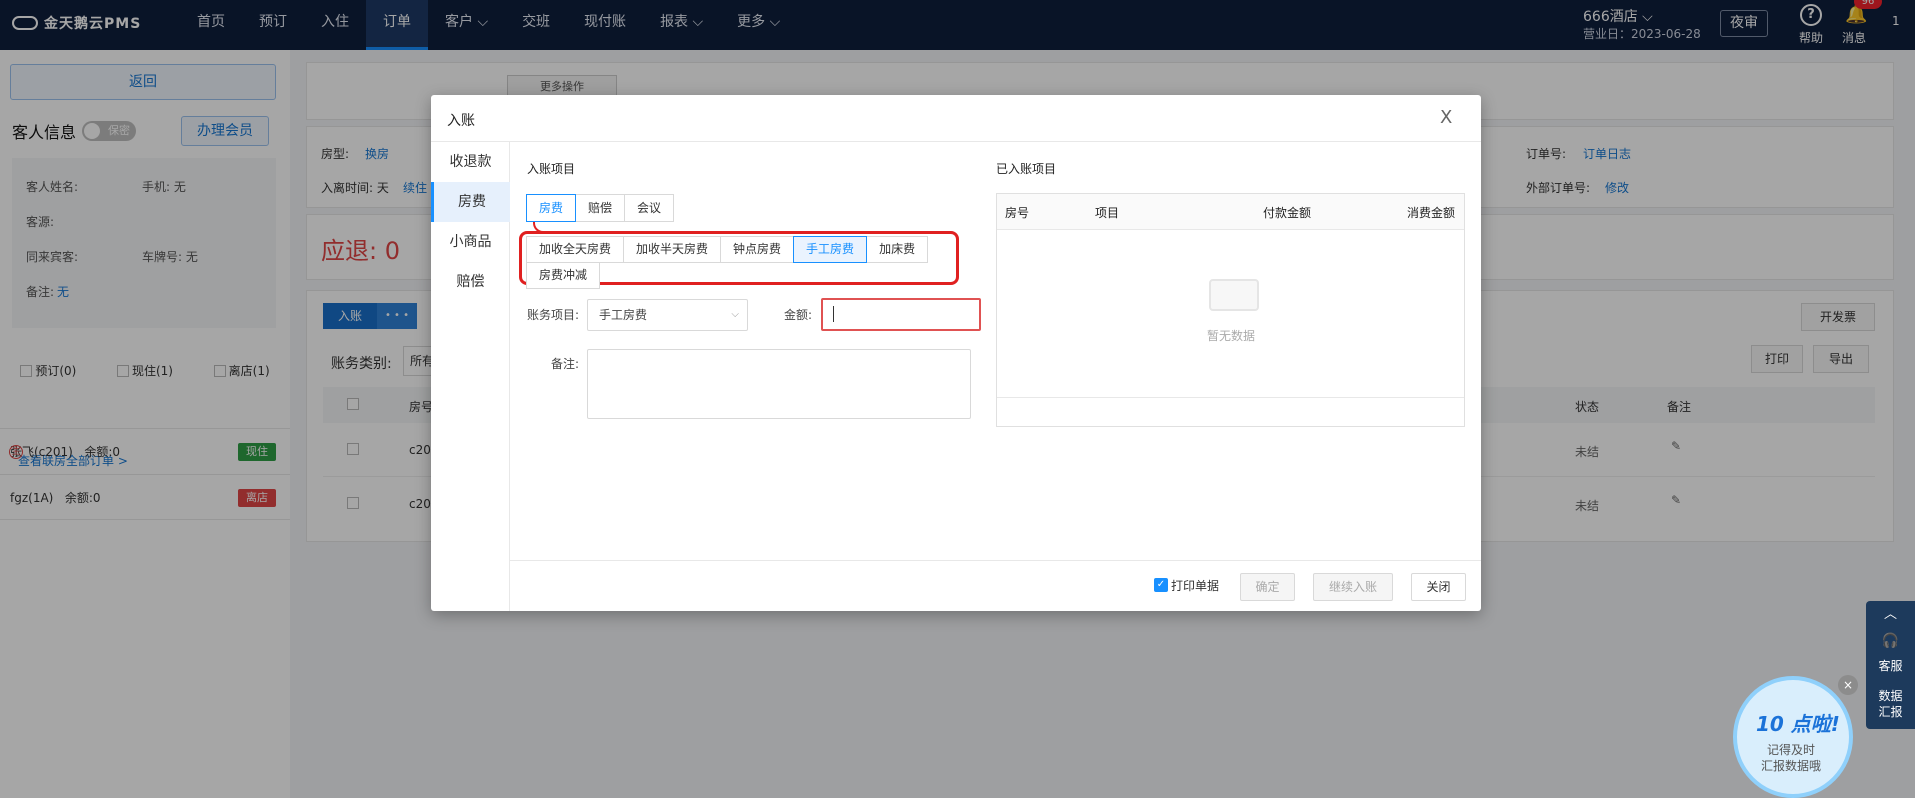 The height and width of the screenshot is (798, 1915). Describe the element at coordinates (1026, 169) in the screenshot. I see `posted-items-title: 已入账项目` at that location.